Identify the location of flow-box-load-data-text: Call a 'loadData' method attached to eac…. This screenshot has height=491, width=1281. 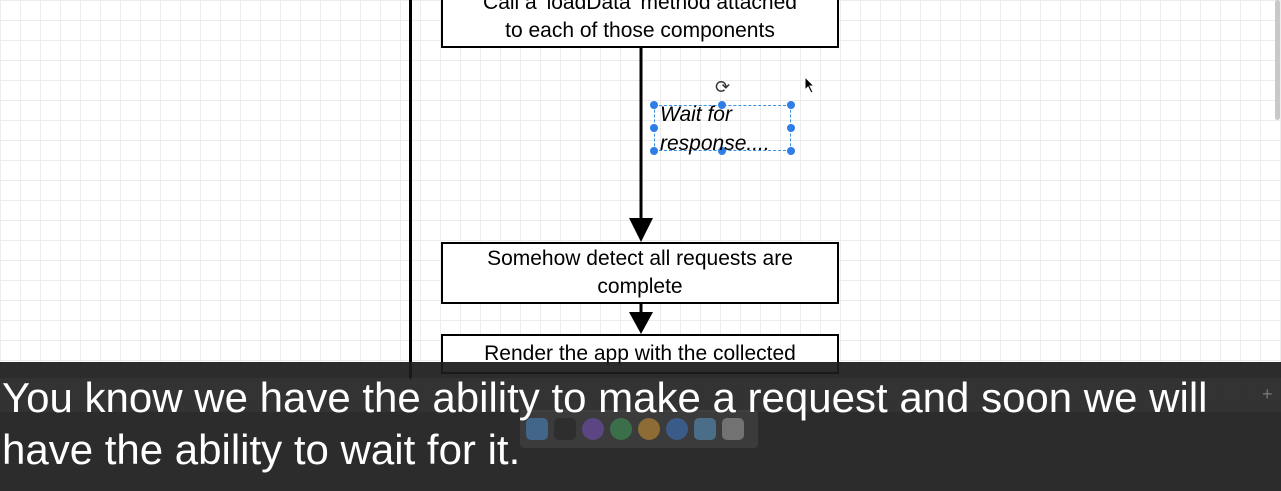
(640, 21).